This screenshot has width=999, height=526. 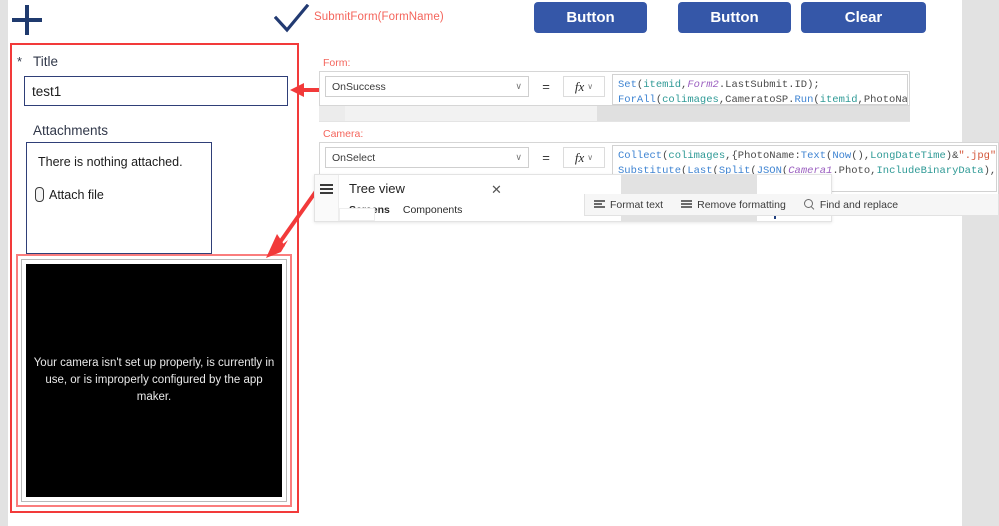 What do you see at coordinates (734, 17) in the screenshot?
I see `button-2: Button` at bounding box center [734, 17].